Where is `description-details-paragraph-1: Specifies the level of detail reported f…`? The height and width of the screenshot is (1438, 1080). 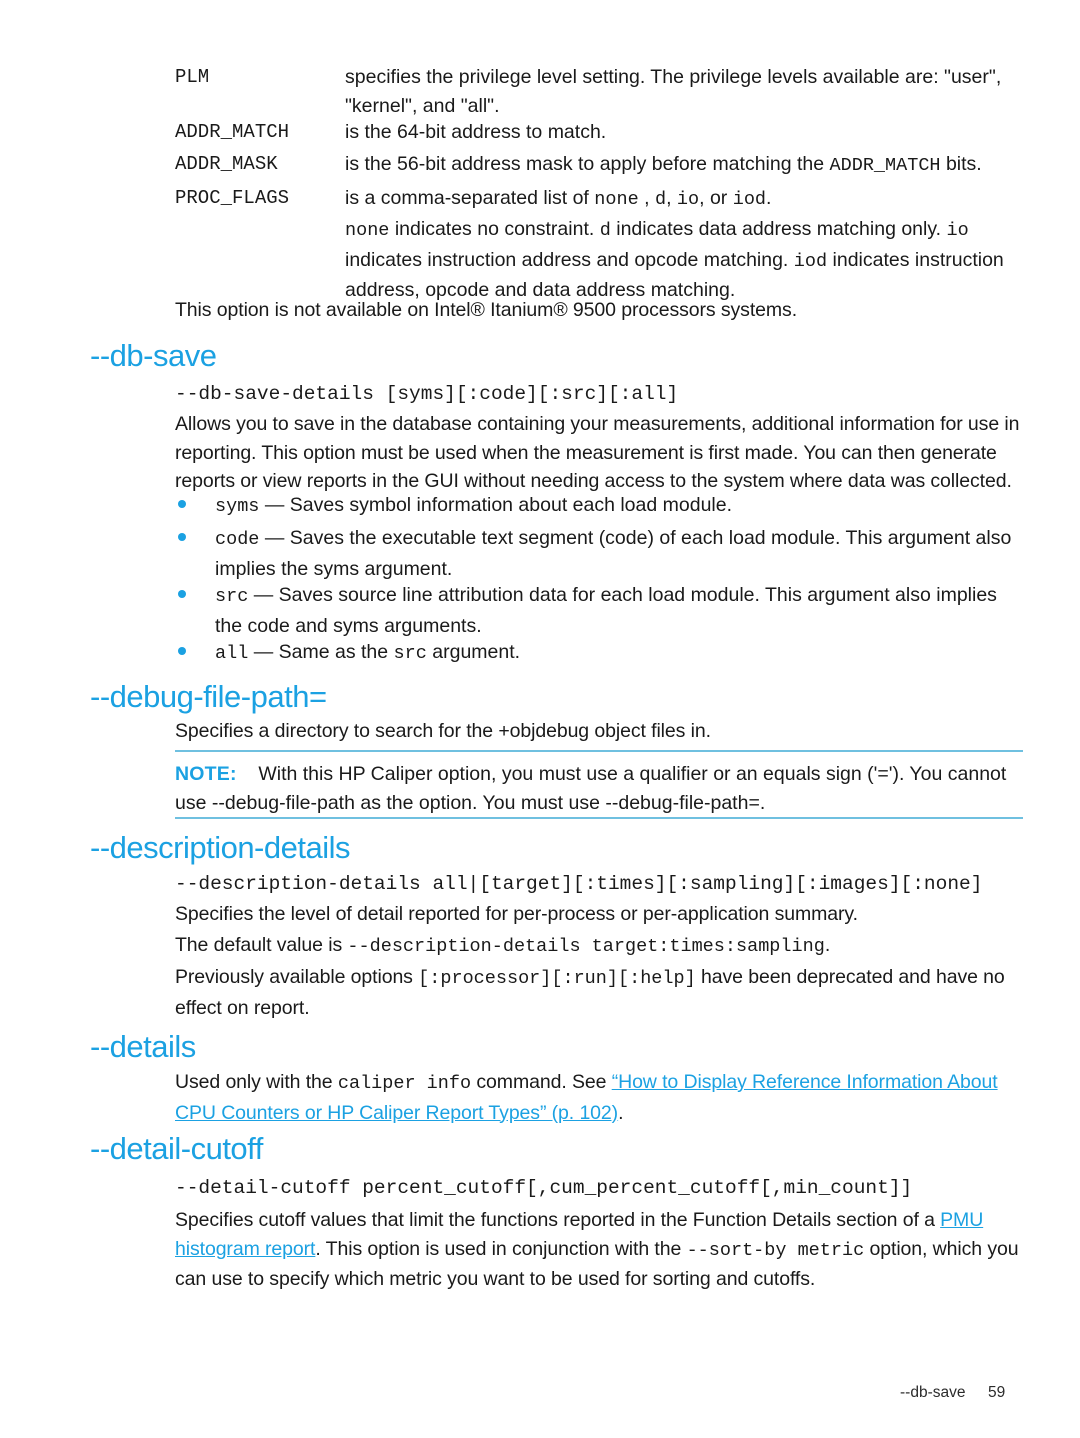
description-details-paragraph-1: Specifies the level of detail reported f… is located at coordinates (516, 914).